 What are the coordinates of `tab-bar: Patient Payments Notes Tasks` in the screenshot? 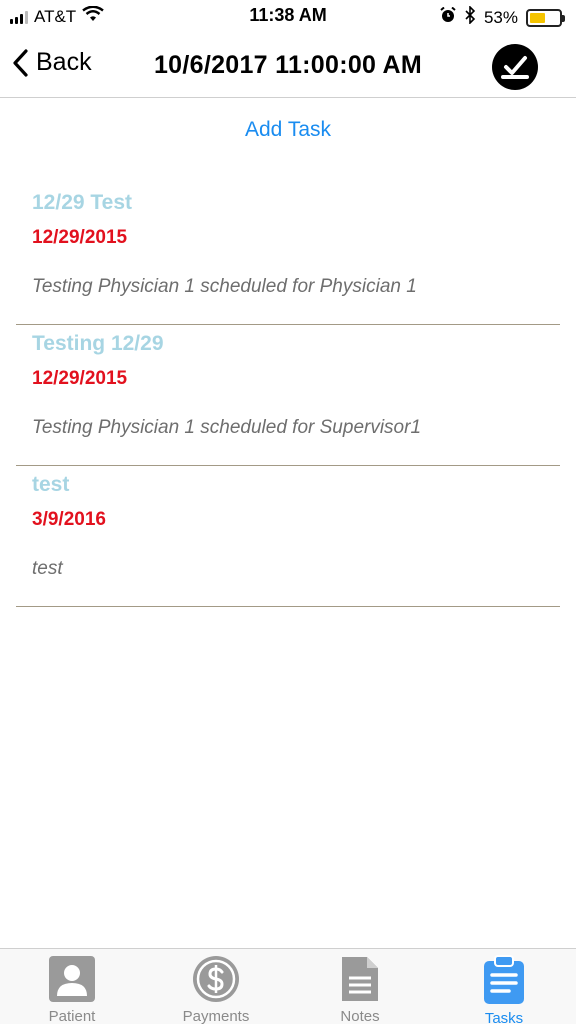 It's located at (288, 986).